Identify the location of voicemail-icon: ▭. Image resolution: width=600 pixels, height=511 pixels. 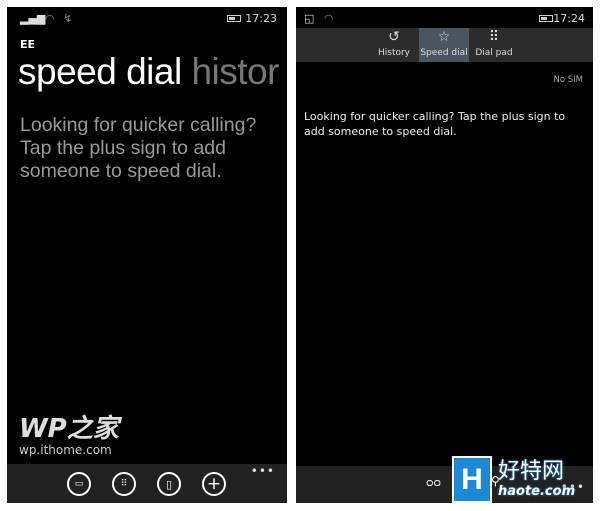
(79, 484).